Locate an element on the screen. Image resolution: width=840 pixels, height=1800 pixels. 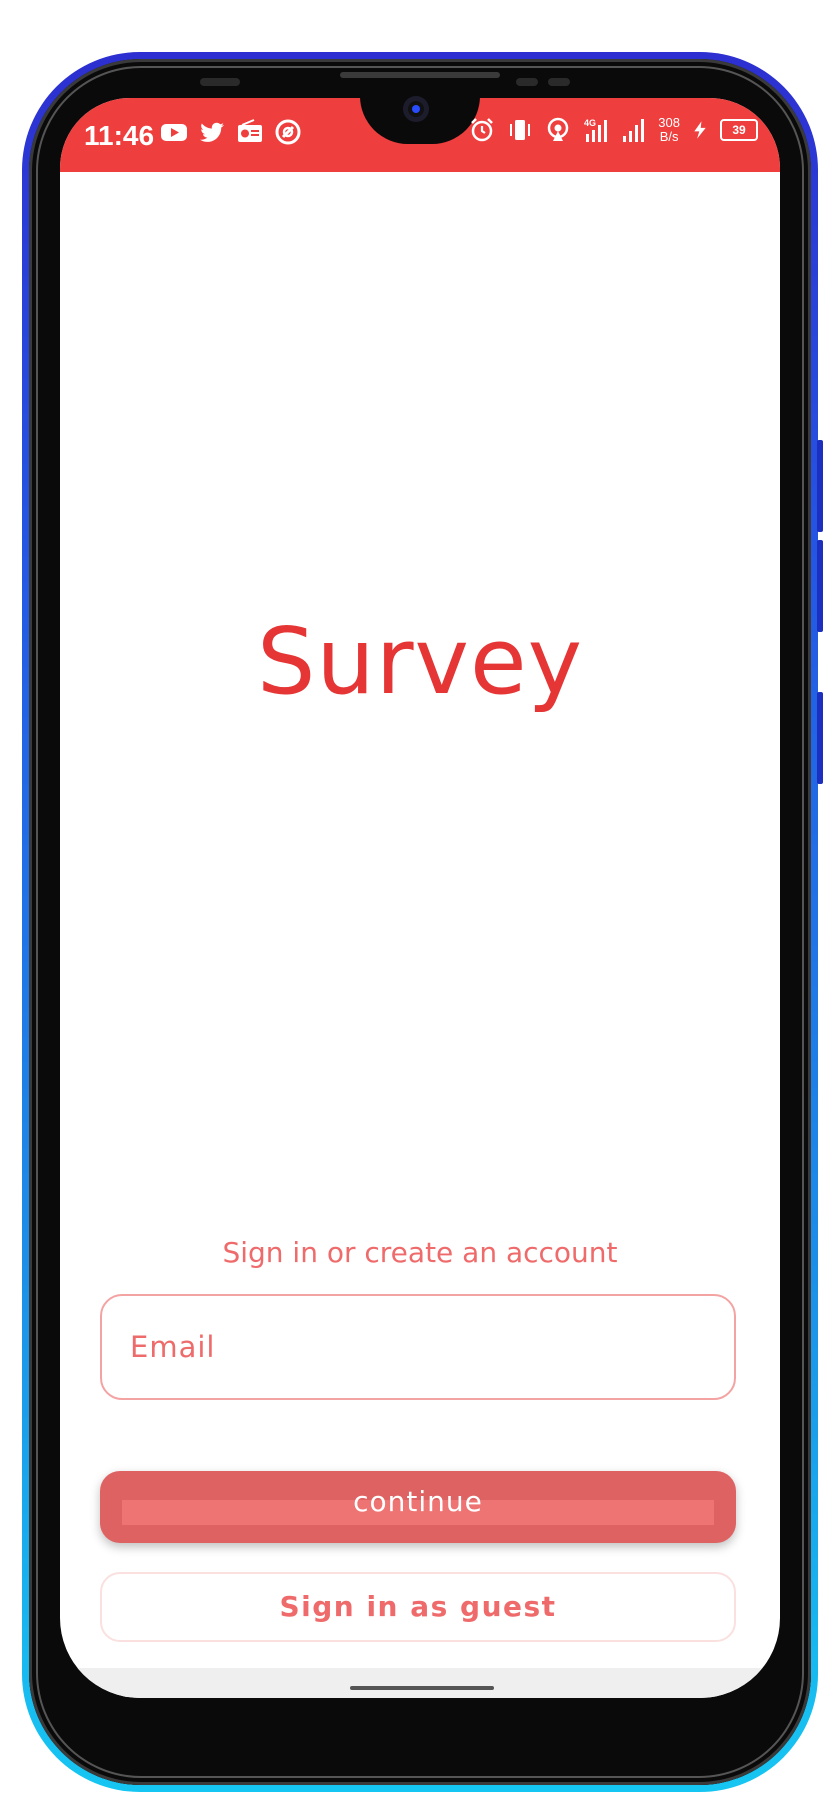
network-type-label: 4G is located at coordinates (590, 123).